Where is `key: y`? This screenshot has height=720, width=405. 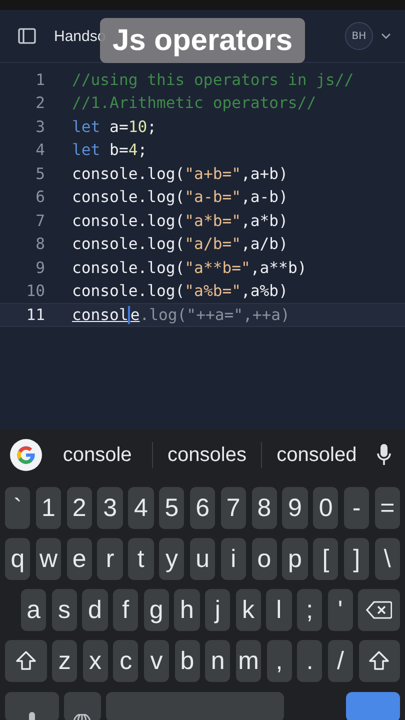
key: y is located at coordinates (171, 559).